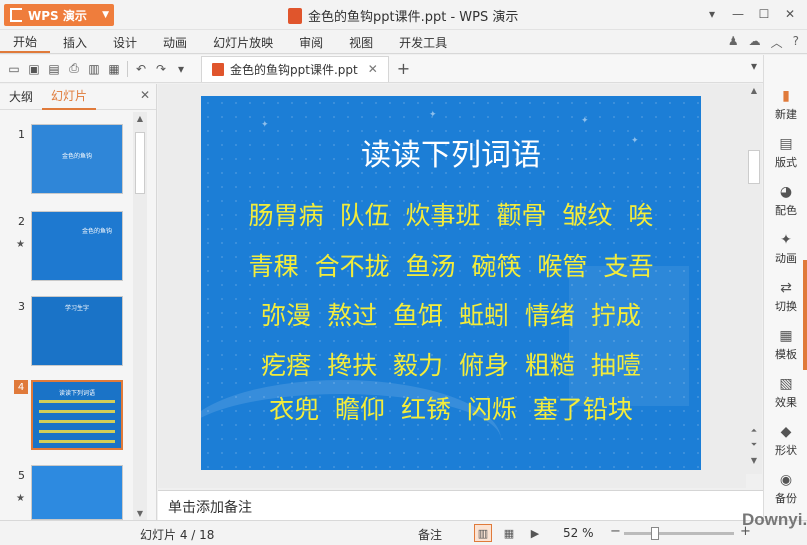 The height and width of the screenshot is (545, 807). What do you see at coordinates (161, 69) in the screenshot?
I see `redo-icon: ↷` at bounding box center [161, 69].